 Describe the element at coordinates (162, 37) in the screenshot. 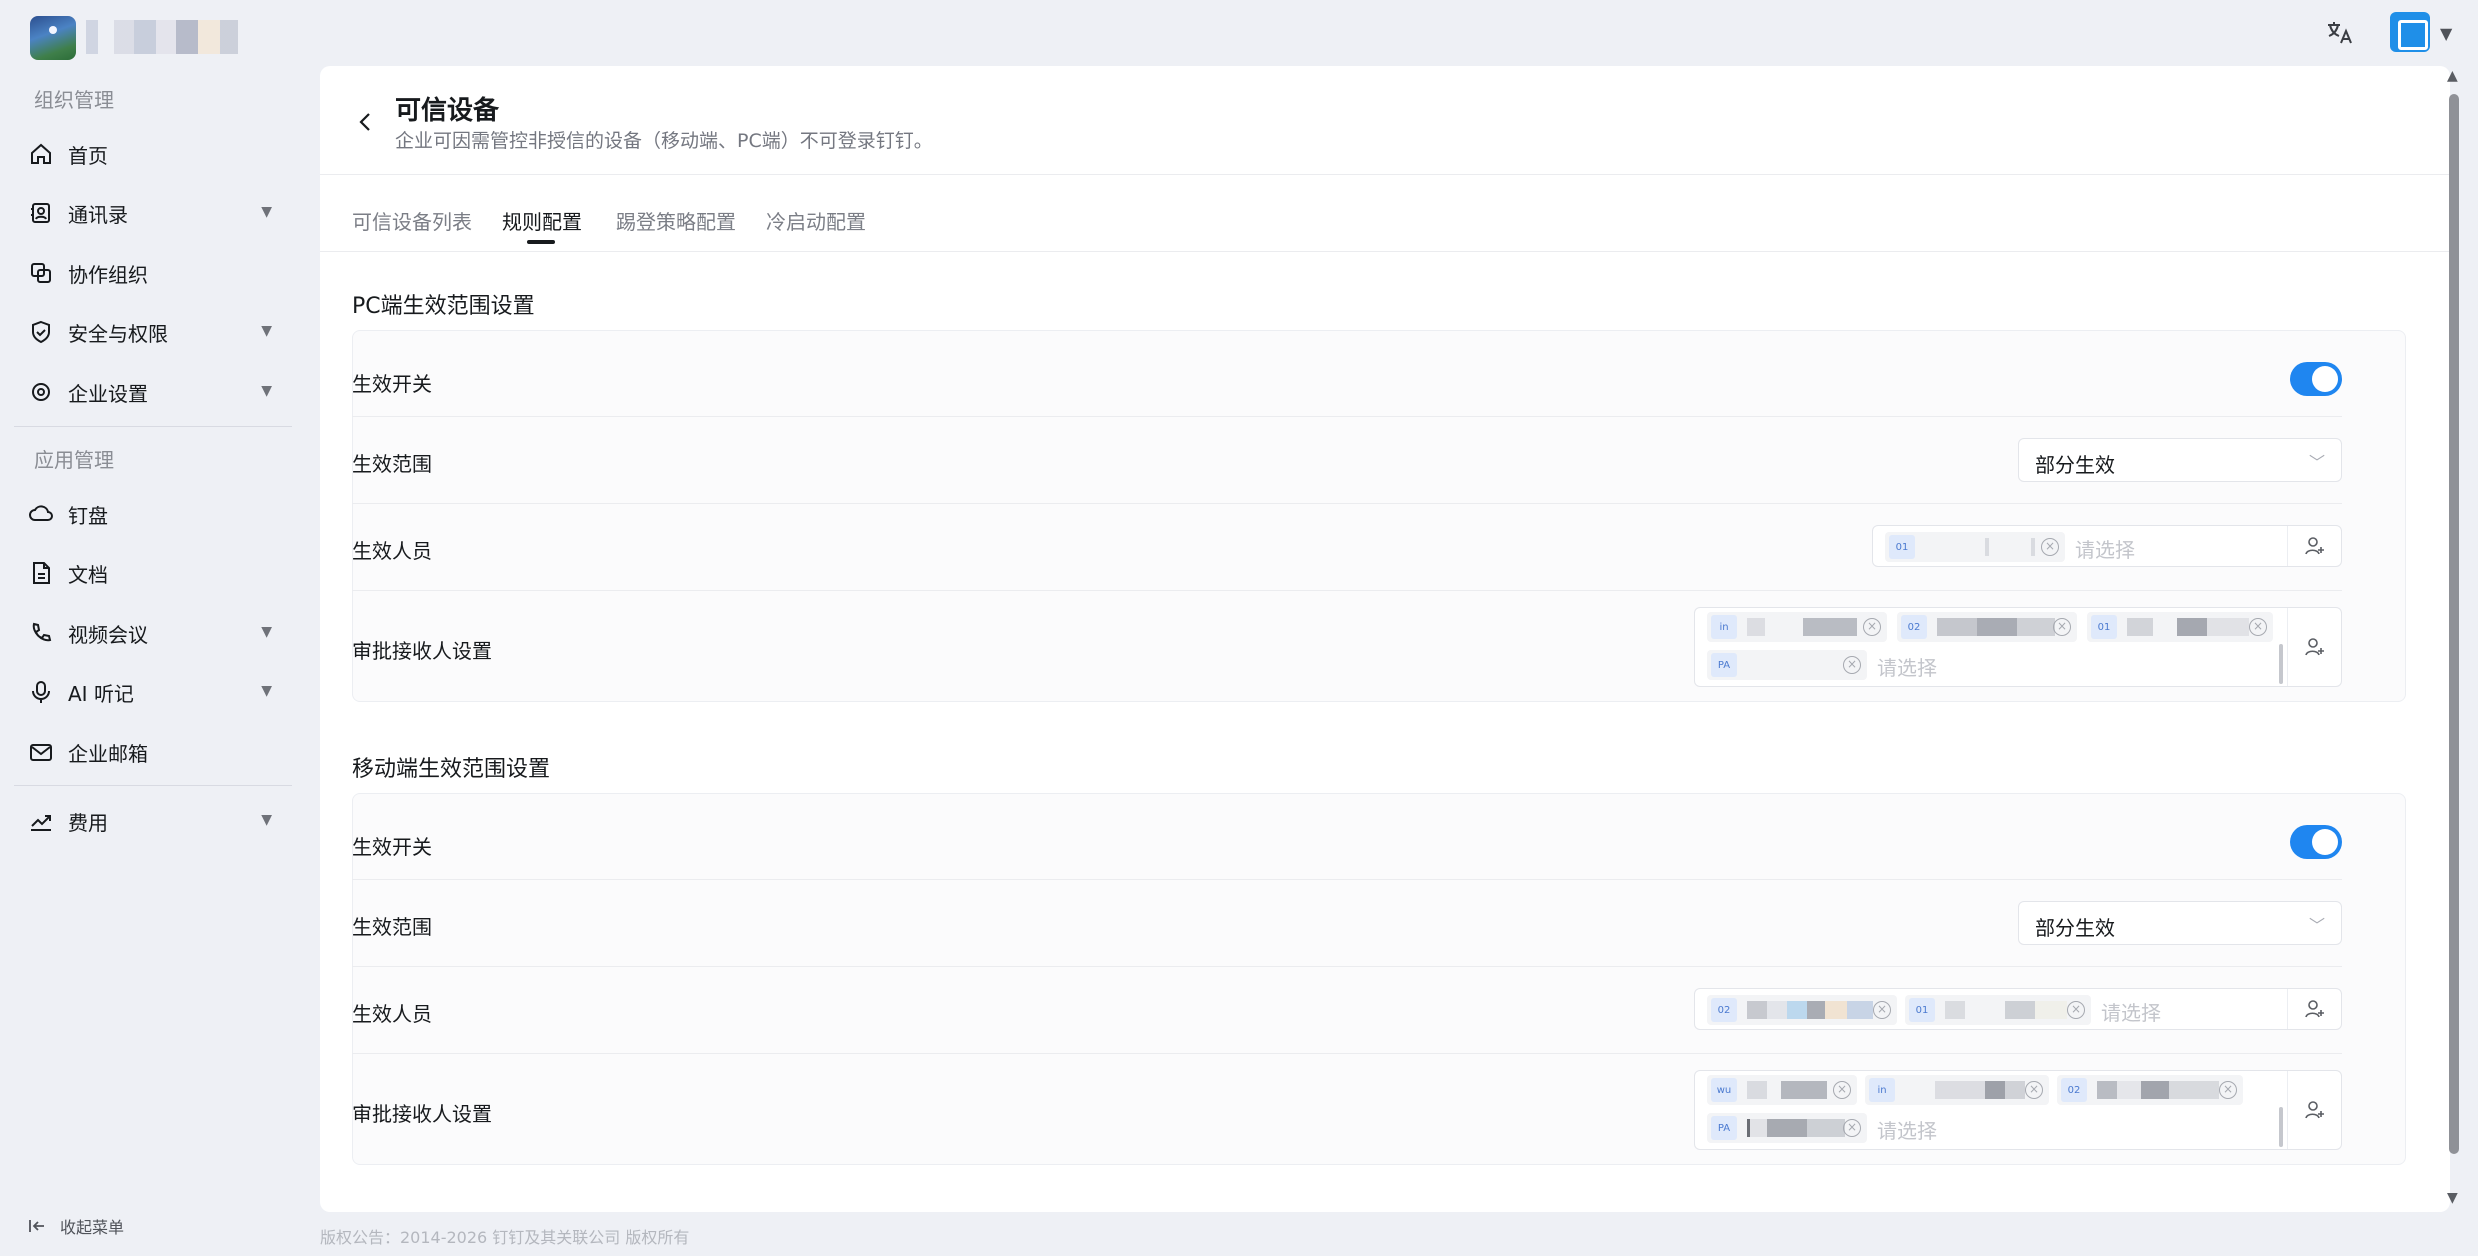

I see `org-name-blurred` at that location.